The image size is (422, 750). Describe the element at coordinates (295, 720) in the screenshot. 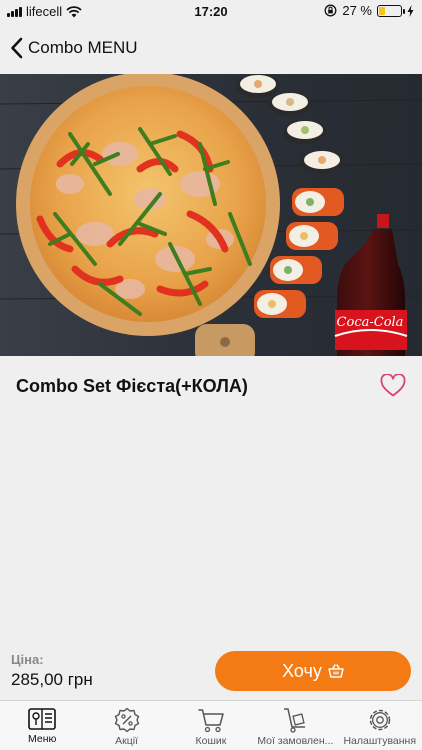

I see `hand-truck-icon` at that location.